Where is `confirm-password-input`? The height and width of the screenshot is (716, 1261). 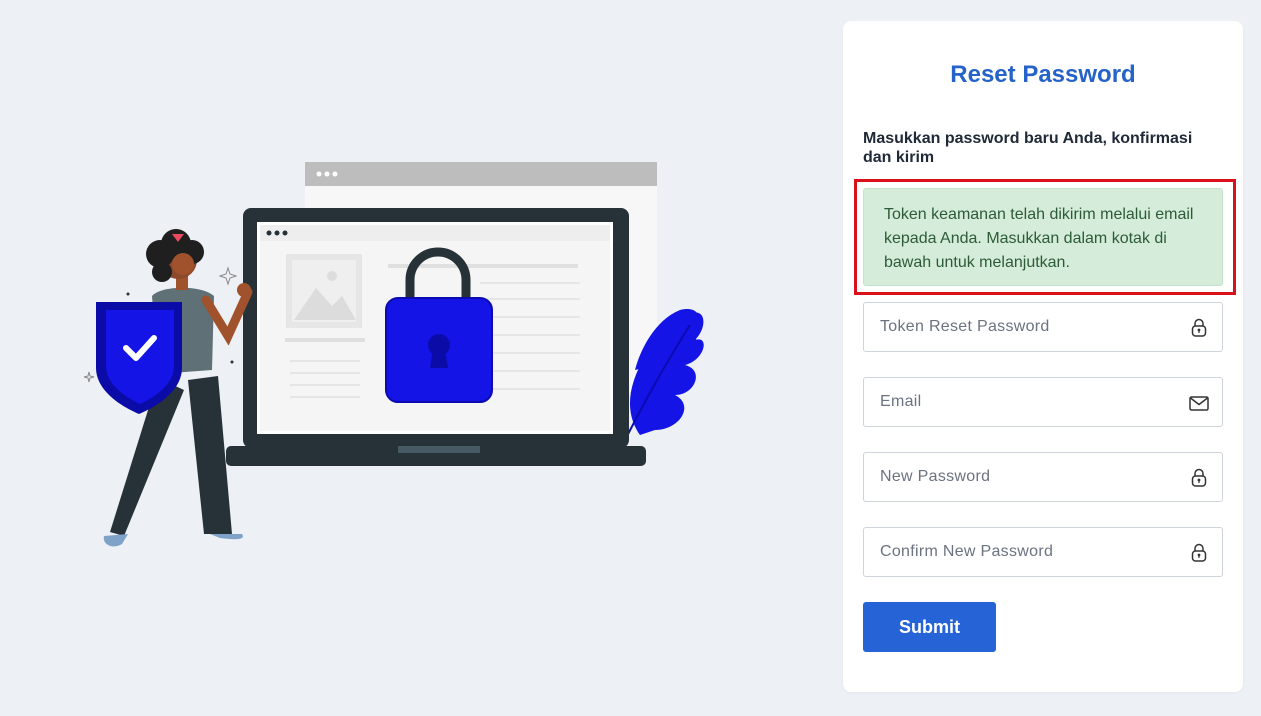 confirm-password-input is located at coordinates (1043, 552).